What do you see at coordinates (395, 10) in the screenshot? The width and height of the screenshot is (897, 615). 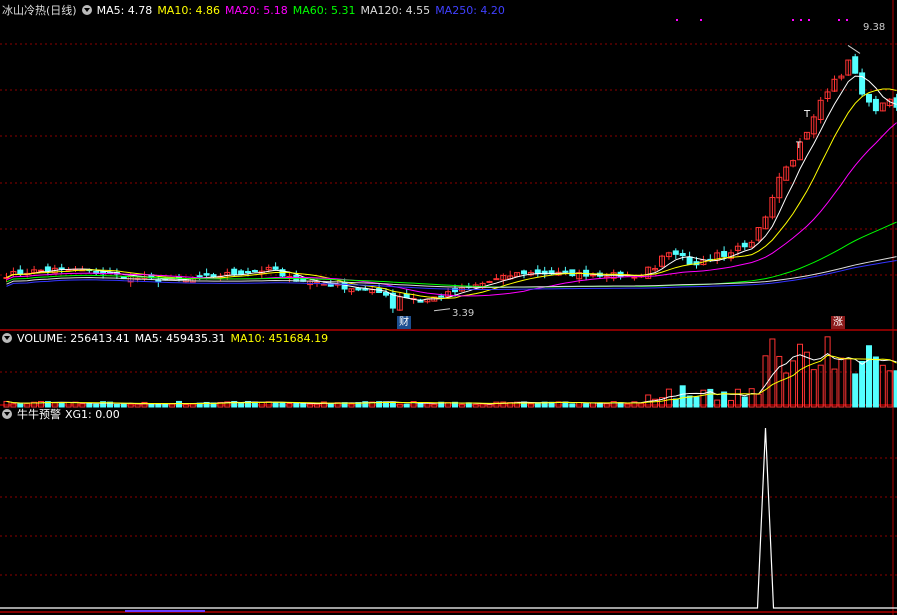 I see `ma120-value: MA120: 4.55` at bounding box center [395, 10].